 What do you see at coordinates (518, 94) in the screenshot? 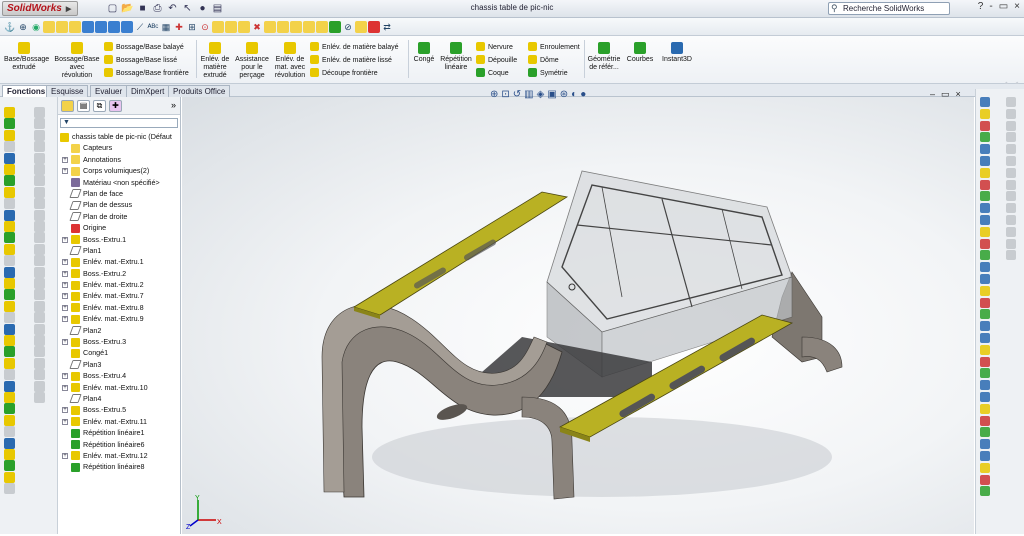
I see `previous-view-icon: ↺` at bounding box center [518, 94].